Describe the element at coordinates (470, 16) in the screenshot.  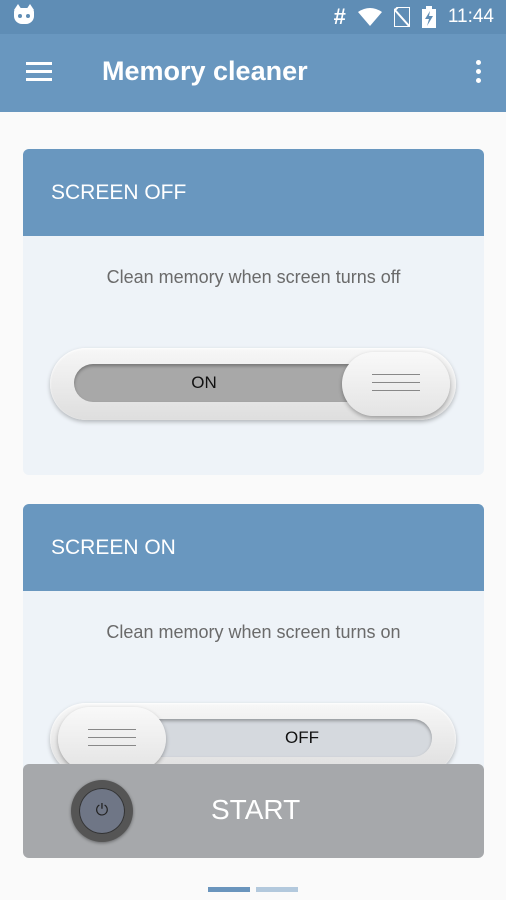
I see `clock: 11:44` at that location.